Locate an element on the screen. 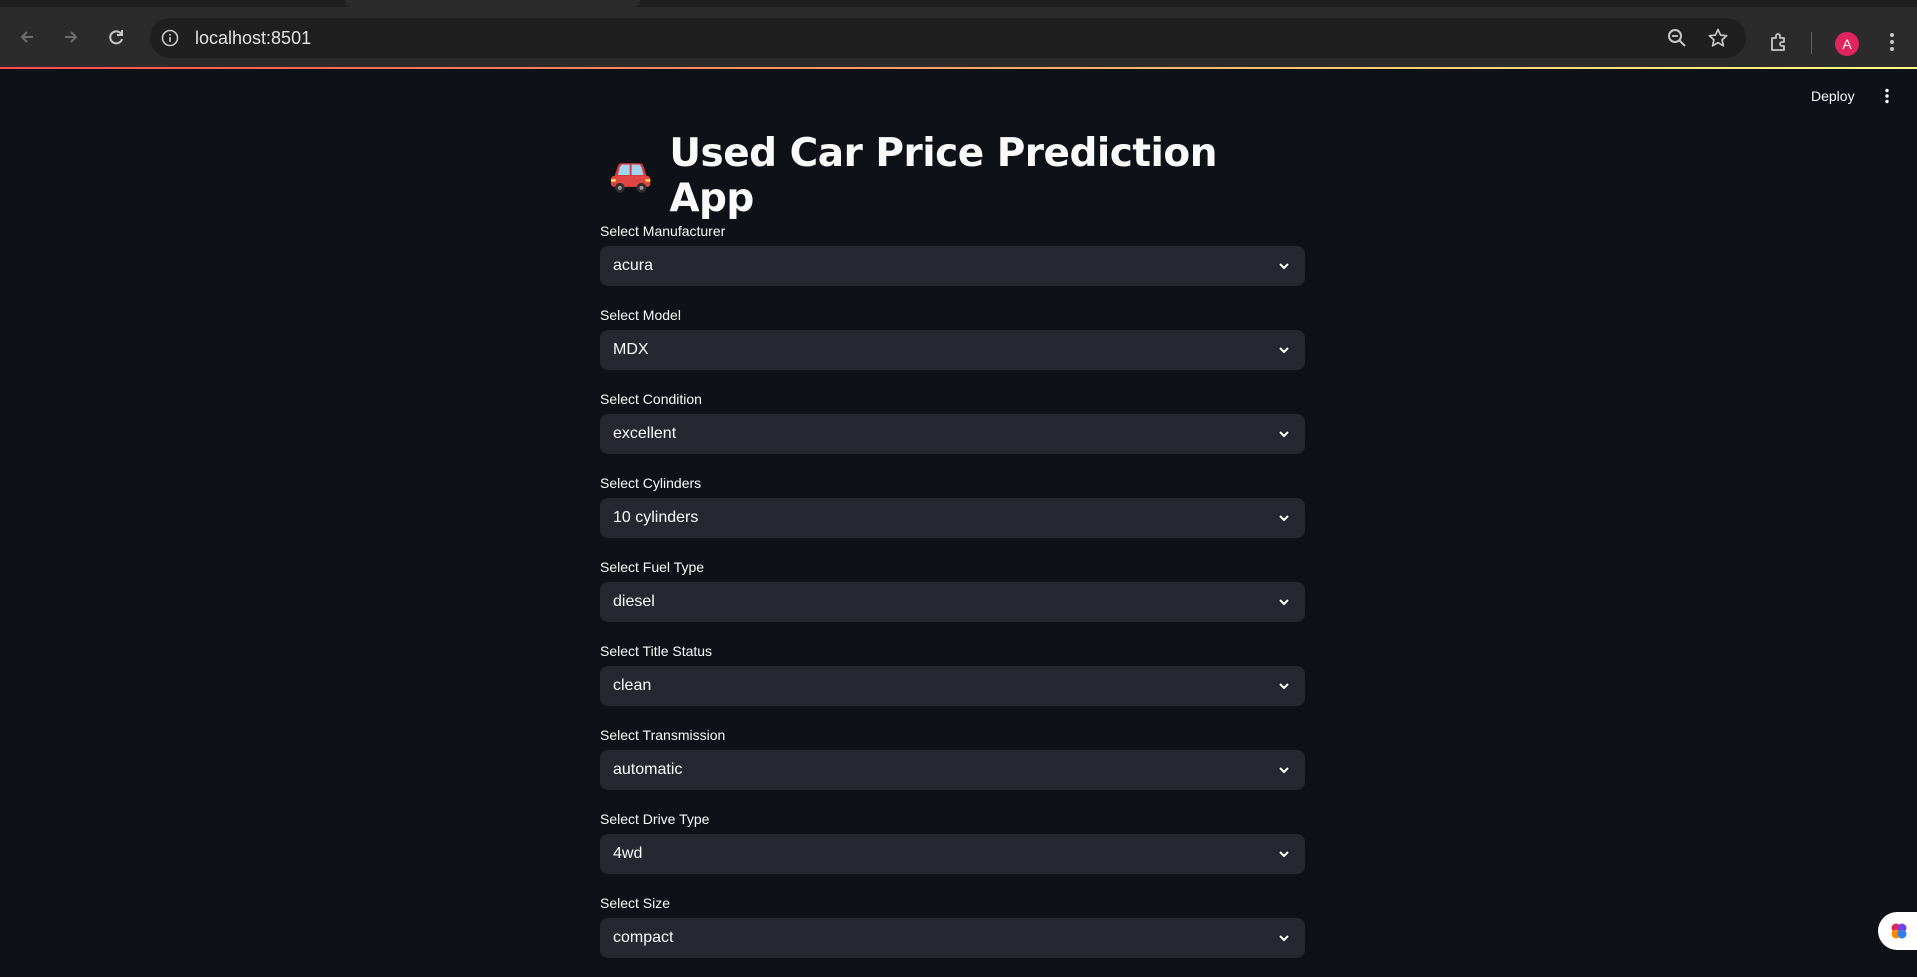  field-label: Select Title Status is located at coordinates (656, 651).